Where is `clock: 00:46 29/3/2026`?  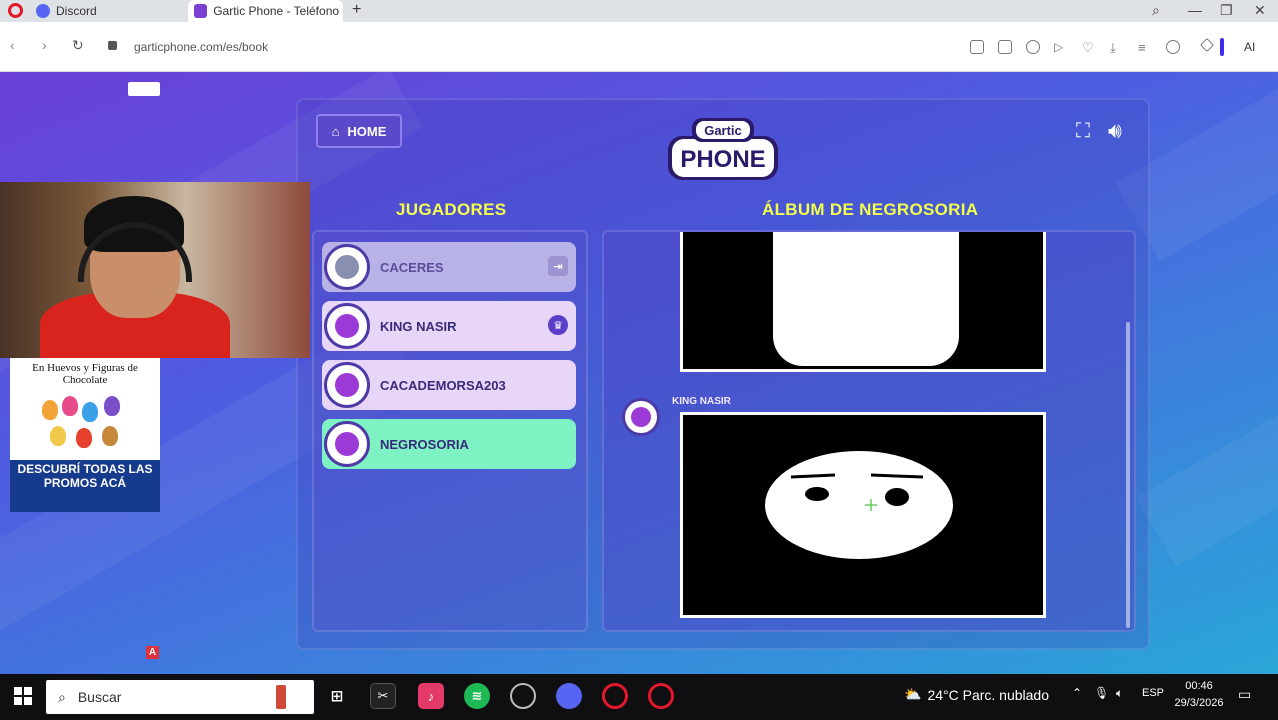 clock: 00:46 29/3/2026 is located at coordinates (1199, 695).